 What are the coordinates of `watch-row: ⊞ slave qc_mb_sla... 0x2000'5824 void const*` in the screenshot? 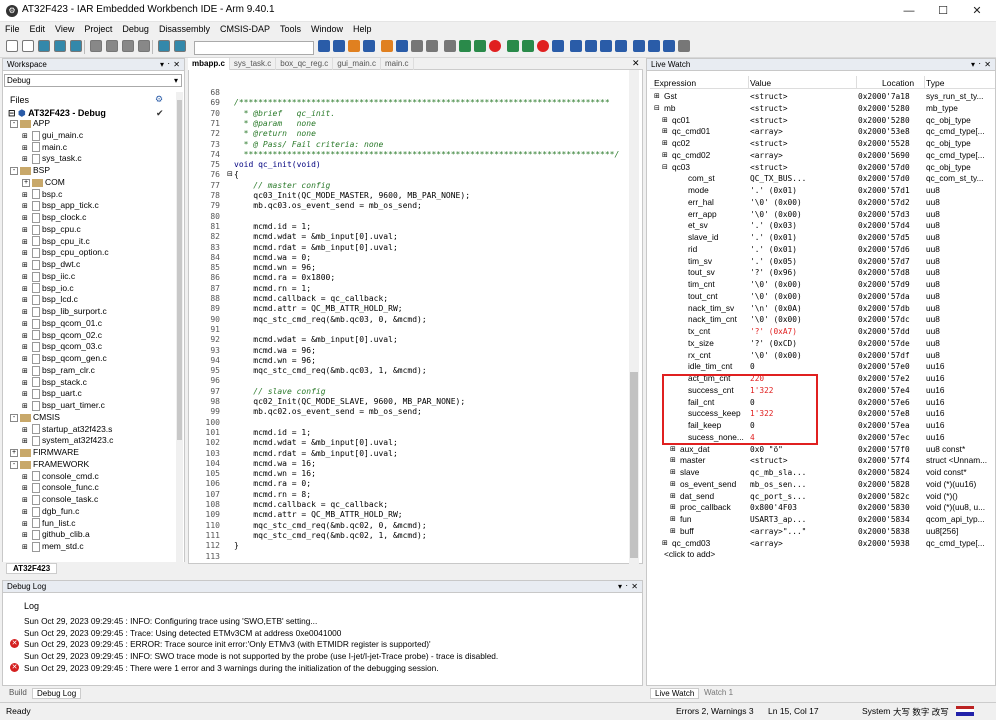 It's located at (821, 473).